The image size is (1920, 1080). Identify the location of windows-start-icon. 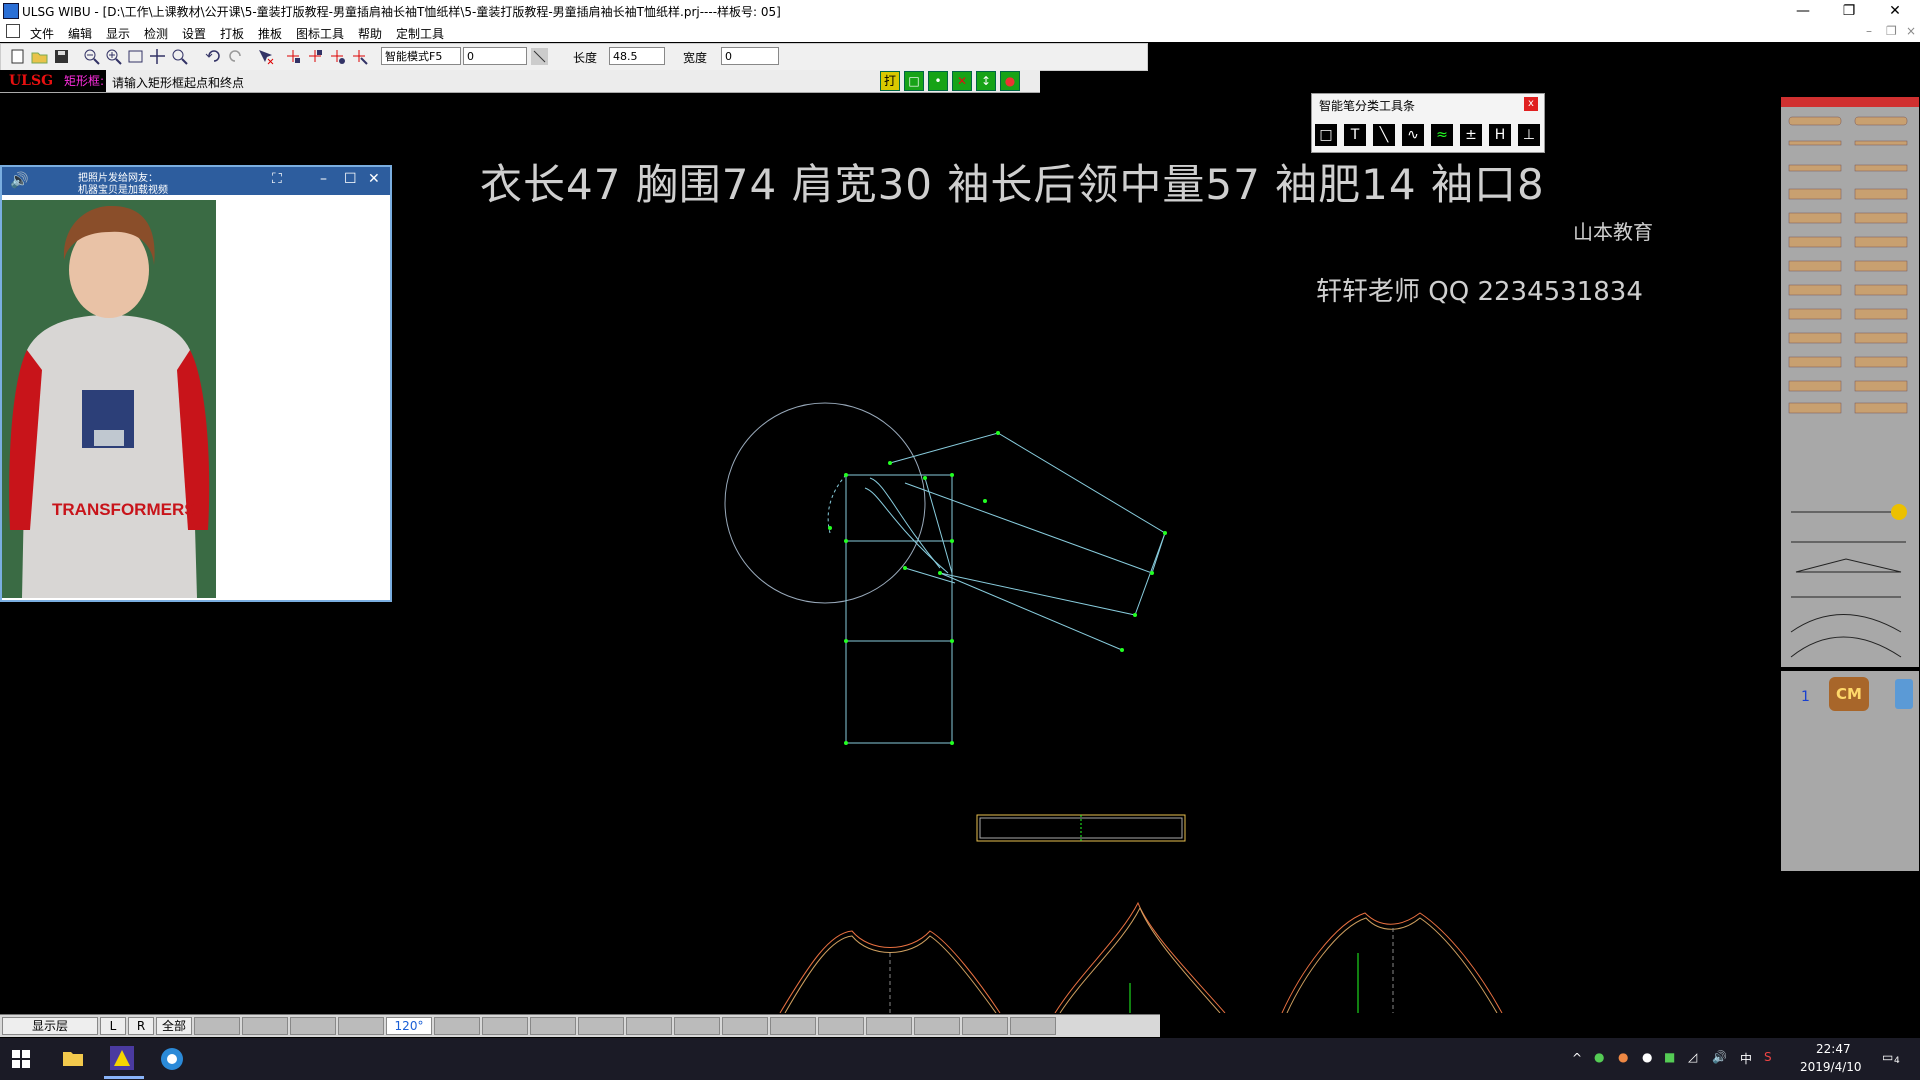
(21, 1059).